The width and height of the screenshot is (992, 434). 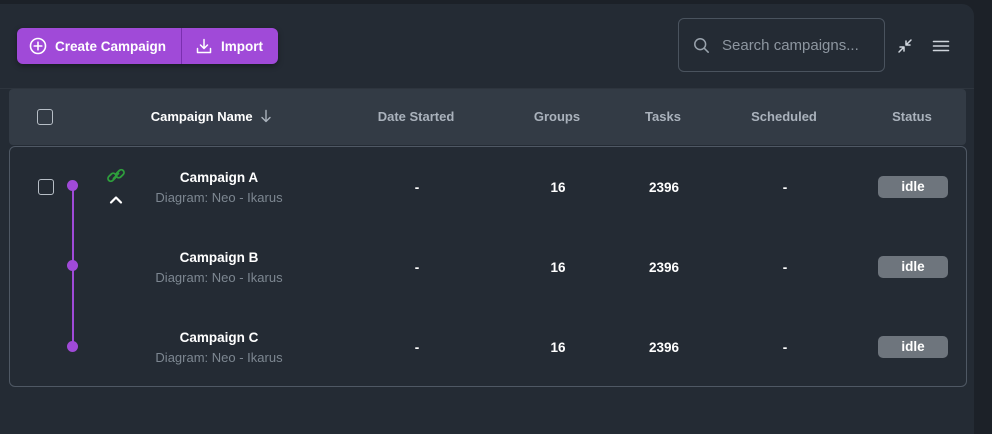 I want to click on column-header-campaign-name: Campaign Name, so click(x=211, y=117).